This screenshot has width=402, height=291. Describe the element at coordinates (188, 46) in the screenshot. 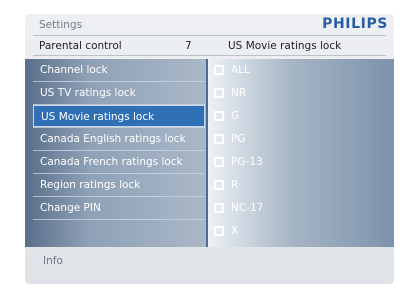

I see `breadcrumb-count: 7` at that location.